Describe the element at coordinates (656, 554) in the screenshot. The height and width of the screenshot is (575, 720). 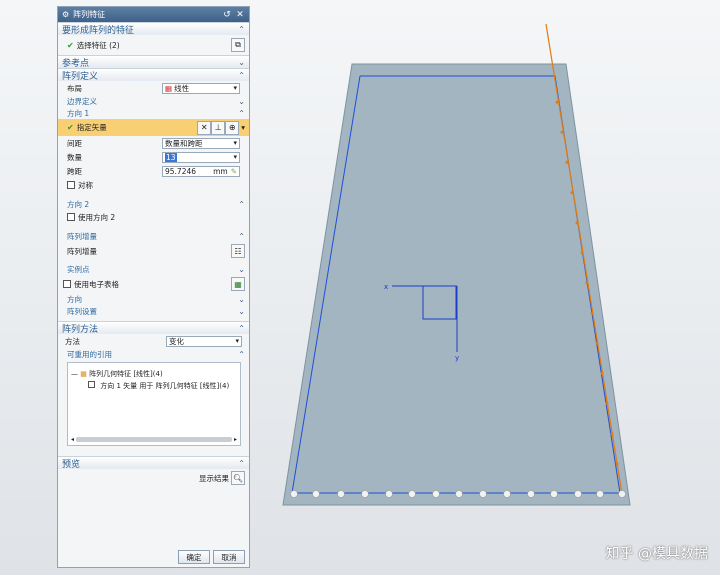
I see `watermark: 知乎 @模具数据` at that location.